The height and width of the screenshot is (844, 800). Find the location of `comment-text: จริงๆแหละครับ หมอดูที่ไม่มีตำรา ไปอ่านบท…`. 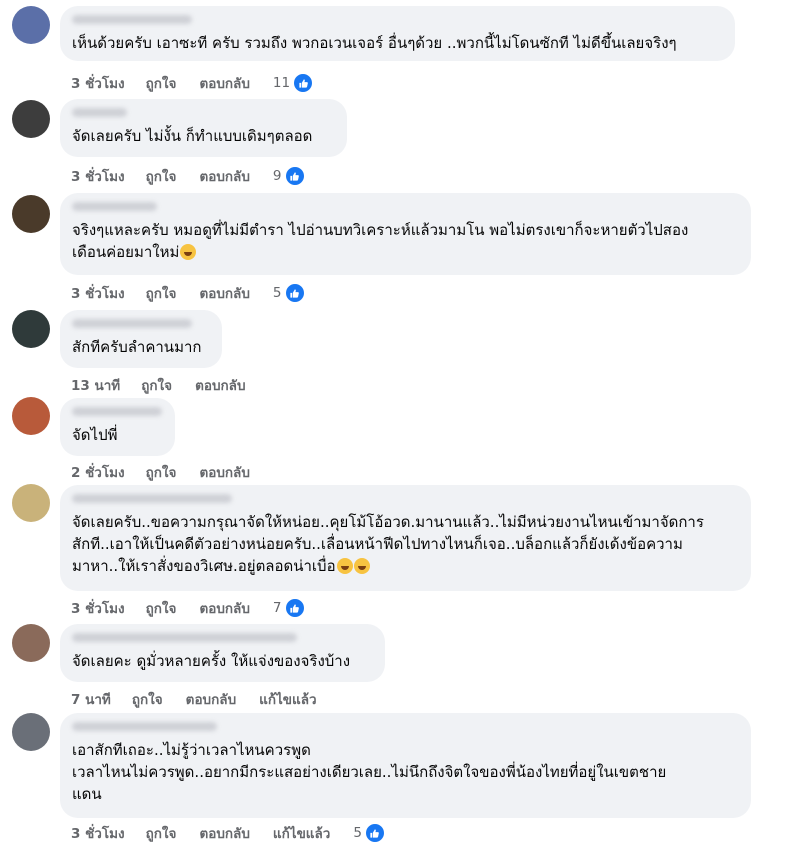

comment-text: จริงๆแหละครับ หมอดูที่ไม่มีตำรา ไปอ่านบท… is located at coordinates (405, 241).